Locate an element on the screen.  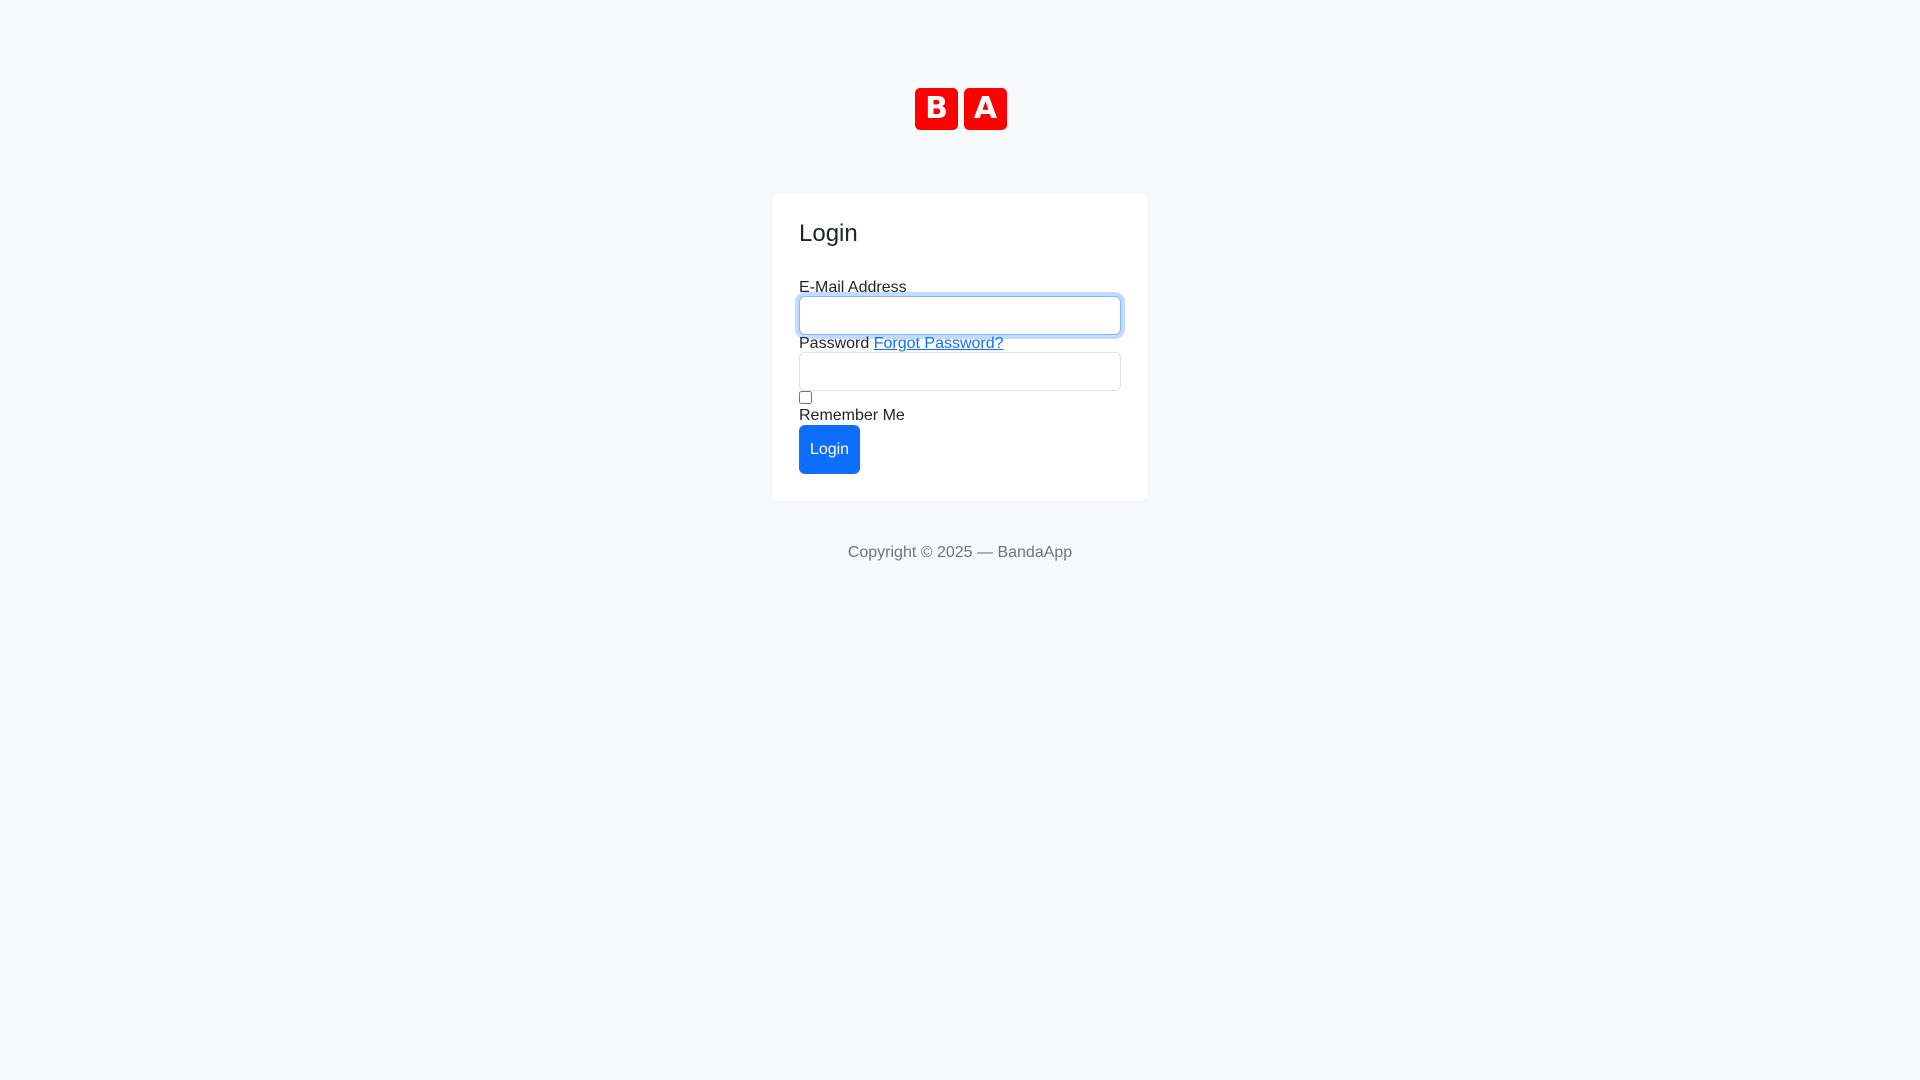
email-input is located at coordinates (960, 315).